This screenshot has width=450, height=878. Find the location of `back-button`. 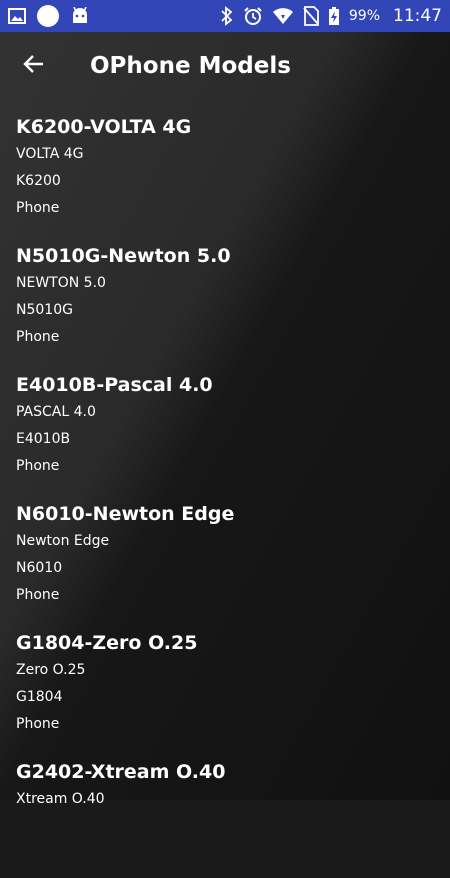

back-button is located at coordinates (34, 66).